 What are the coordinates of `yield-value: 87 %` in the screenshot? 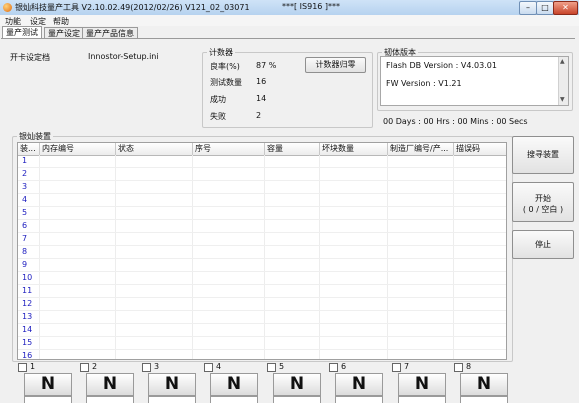 It's located at (266, 65).